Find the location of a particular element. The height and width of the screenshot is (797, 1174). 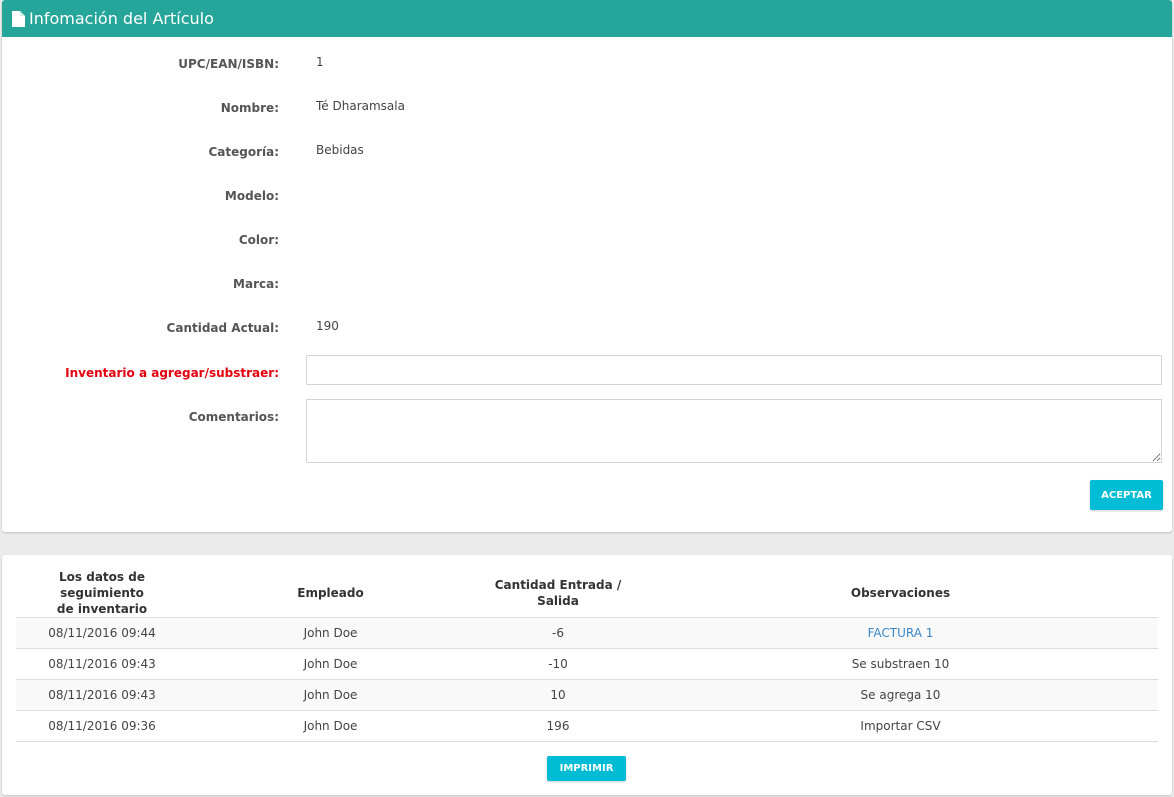

column-header-date: Los datos de seguimiento de inventario is located at coordinates (102, 593).